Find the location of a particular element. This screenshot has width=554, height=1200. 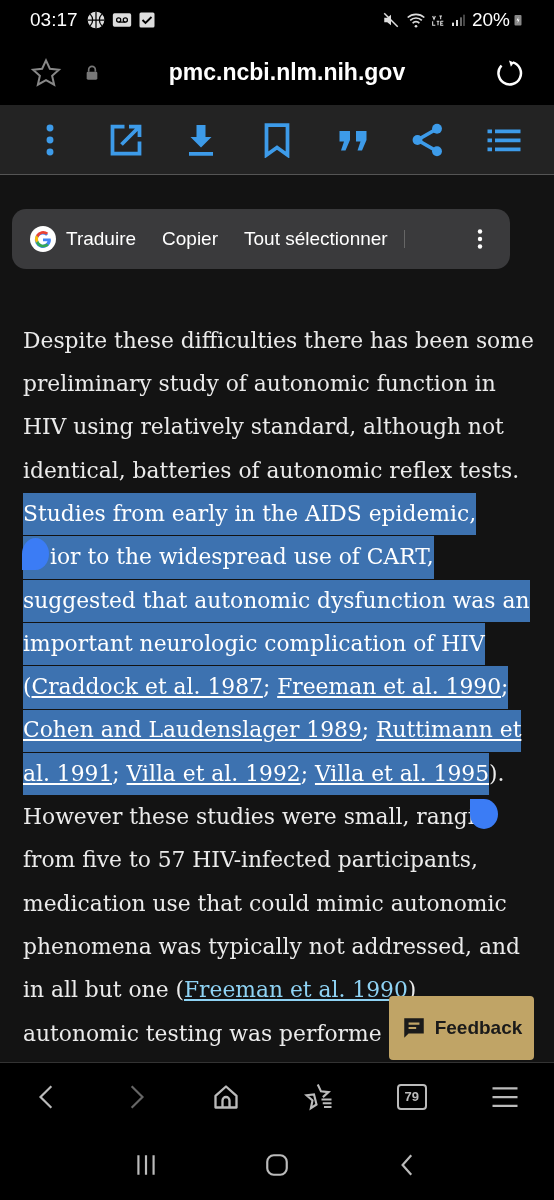

tab-count-button: 79 is located at coordinates (411, 1096).